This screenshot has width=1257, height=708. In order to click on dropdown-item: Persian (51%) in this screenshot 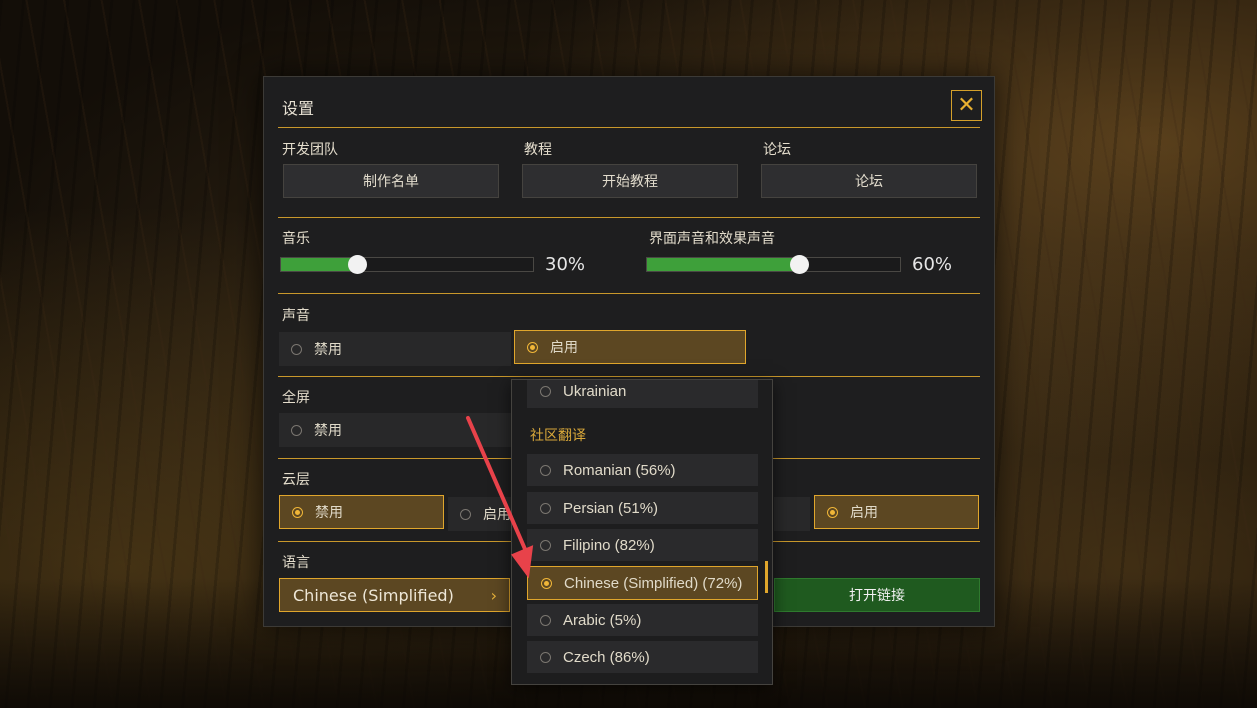, I will do `click(642, 508)`.